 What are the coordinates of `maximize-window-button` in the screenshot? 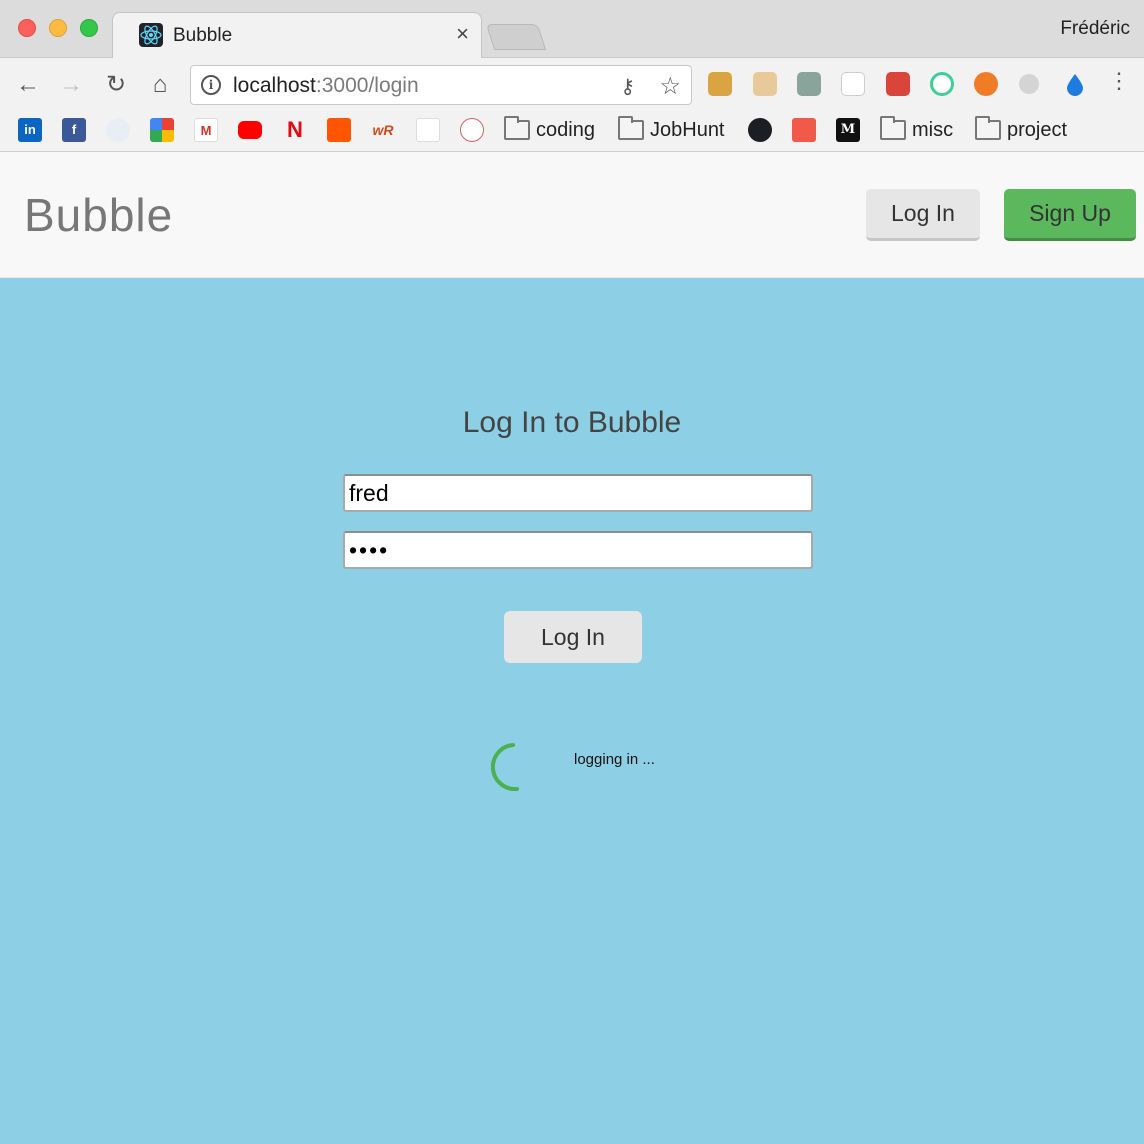 It's located at (89, 28).